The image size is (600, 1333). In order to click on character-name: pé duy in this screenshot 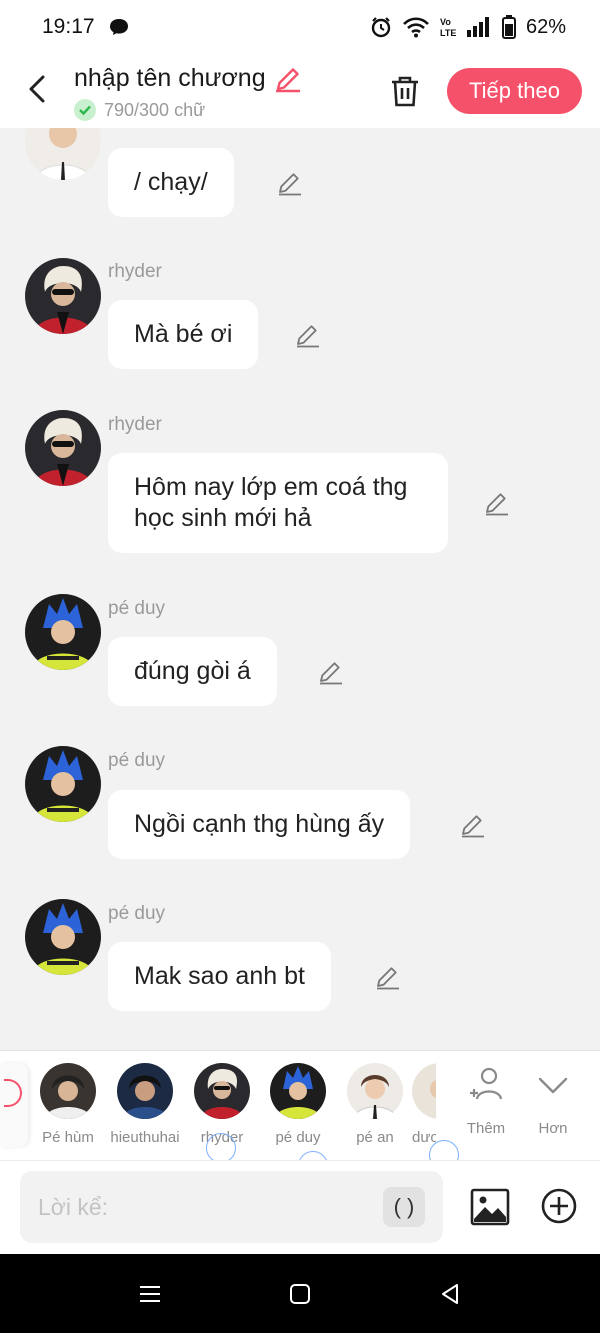, I will do `click(298, 1137)`.